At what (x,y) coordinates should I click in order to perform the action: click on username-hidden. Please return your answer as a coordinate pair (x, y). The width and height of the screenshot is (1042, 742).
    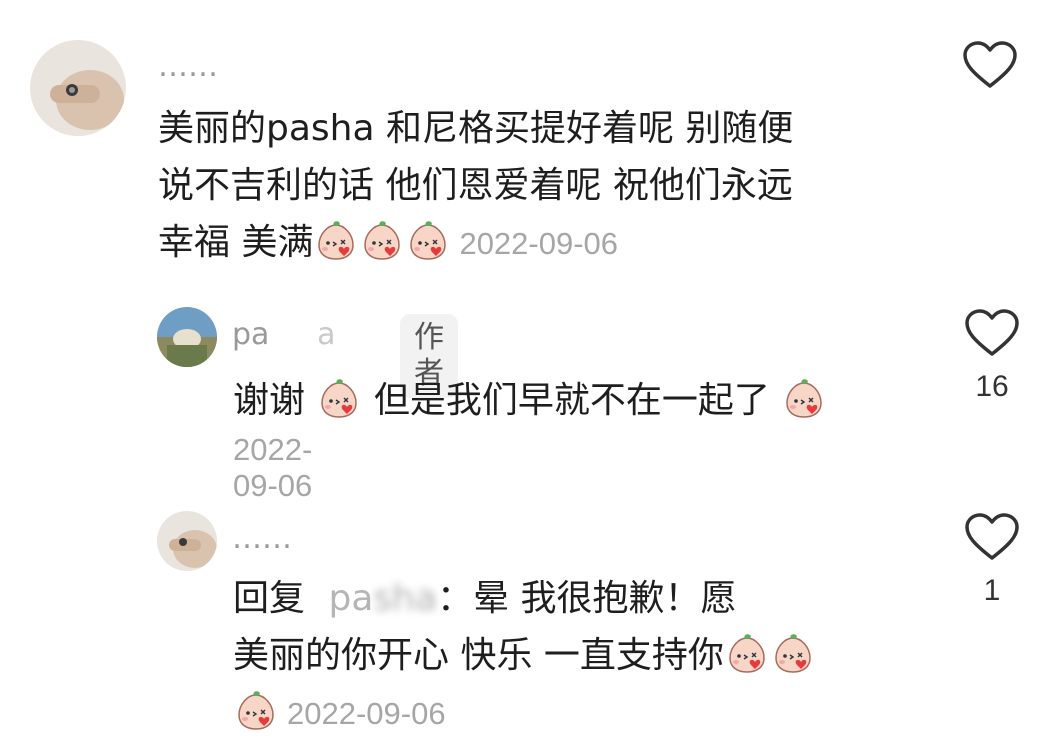
    Looking at the image, I should click on (293, 334).